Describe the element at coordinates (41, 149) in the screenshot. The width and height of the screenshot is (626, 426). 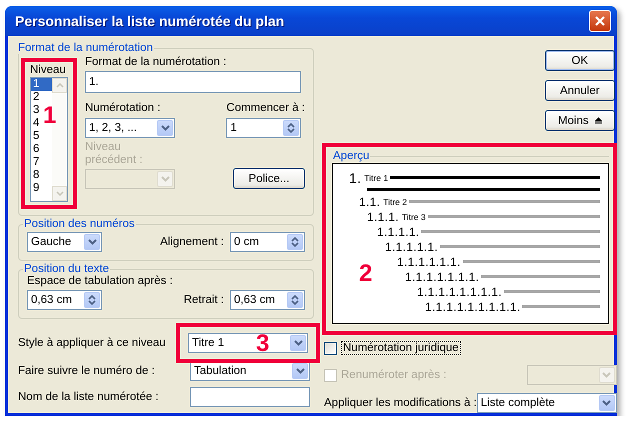
I see `list-item: 6` at that location.